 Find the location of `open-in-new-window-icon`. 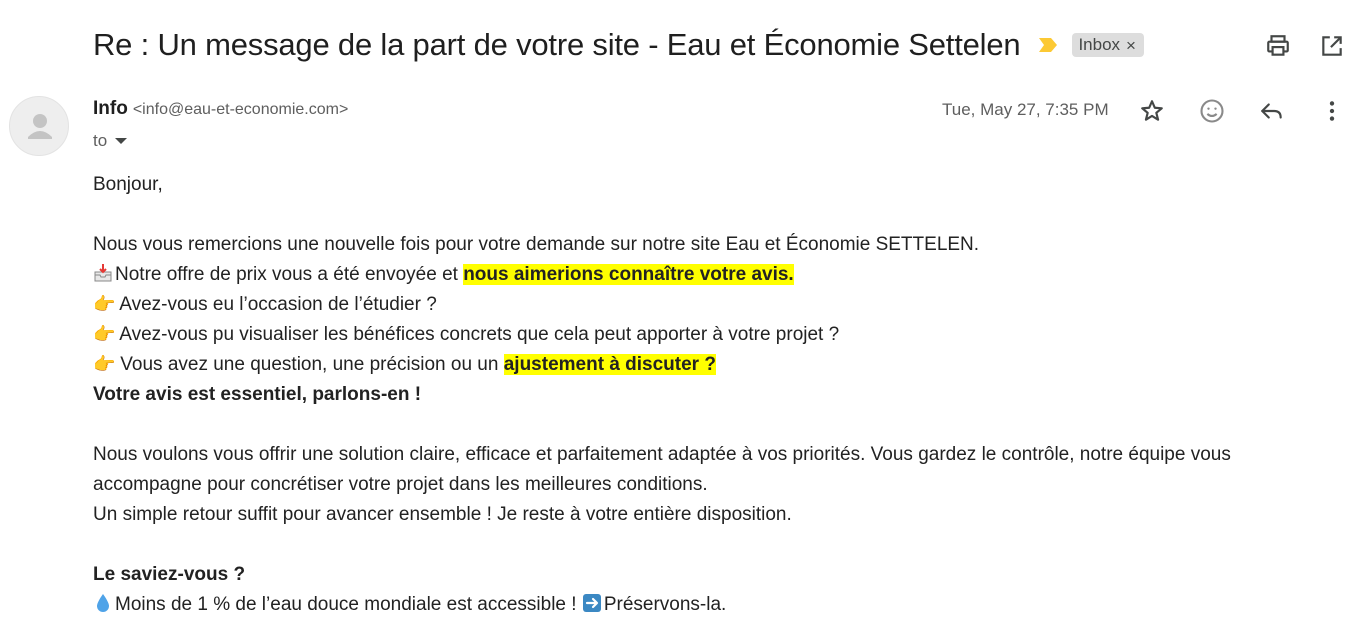

open-in-new-window-icon is located at coordinates (1332, 46).